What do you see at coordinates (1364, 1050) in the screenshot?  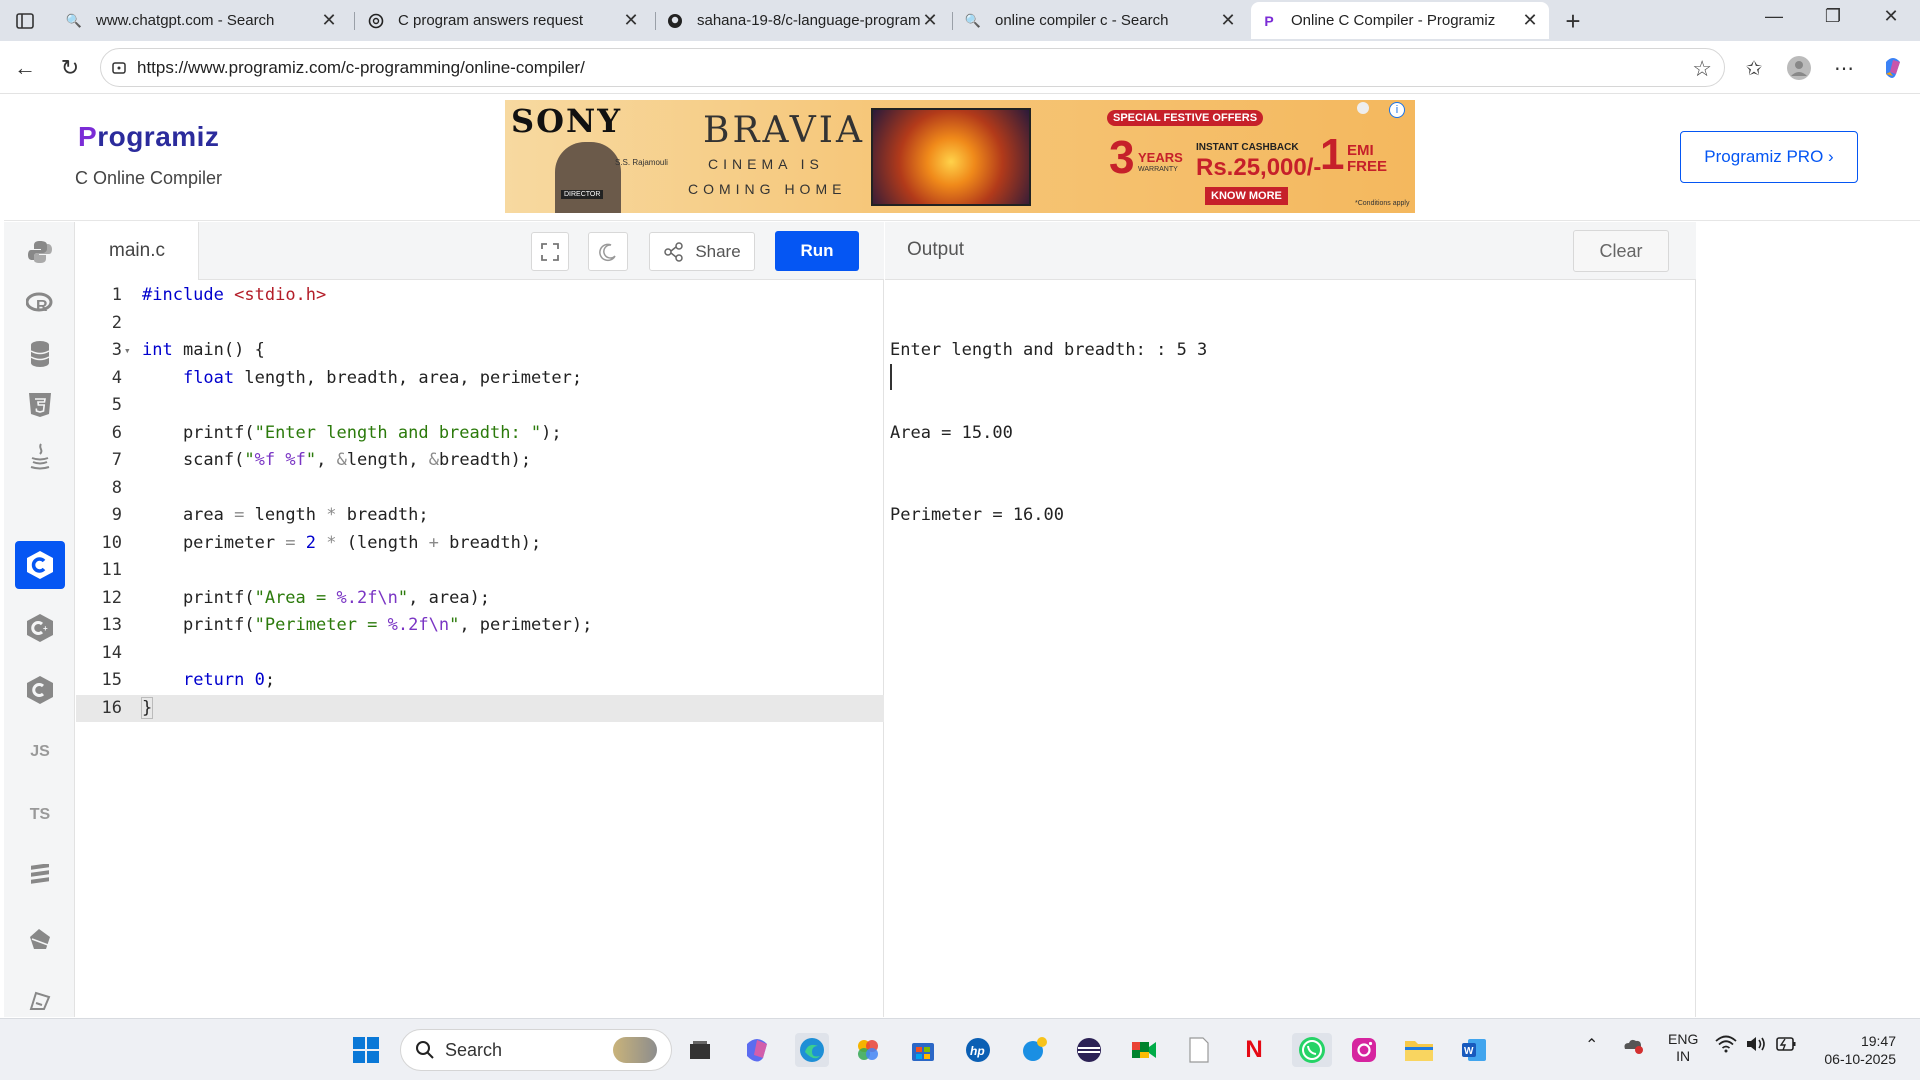 I see `instagram-icon` at bounding box center [1364, 1050].